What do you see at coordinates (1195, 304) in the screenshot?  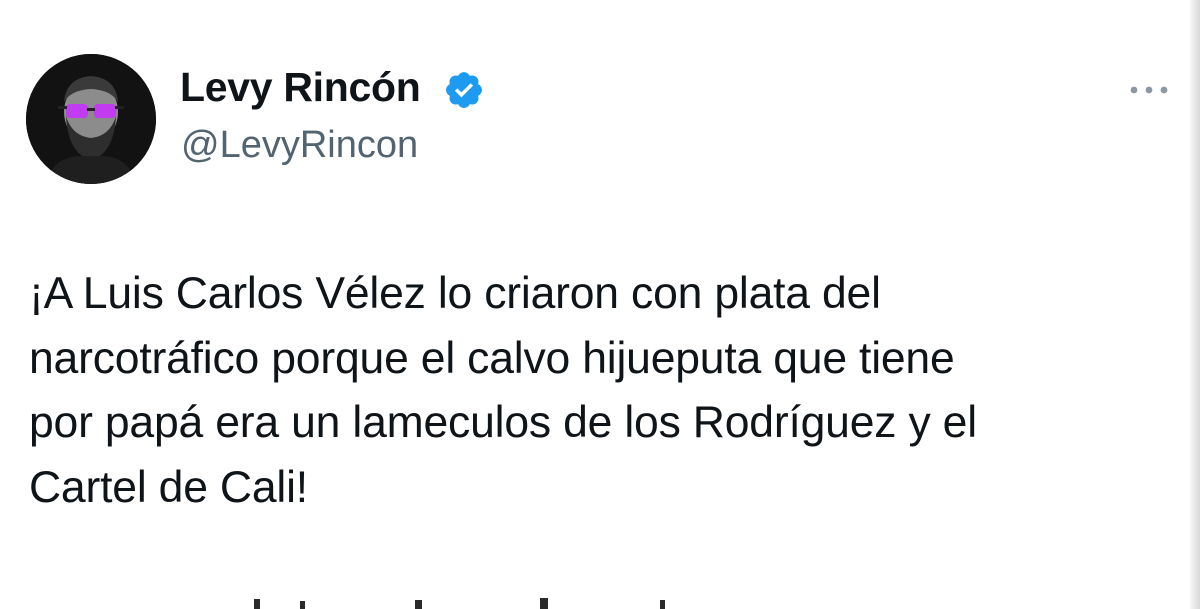 I see `screen-edge-divider` at bounding box center [1195, 304].